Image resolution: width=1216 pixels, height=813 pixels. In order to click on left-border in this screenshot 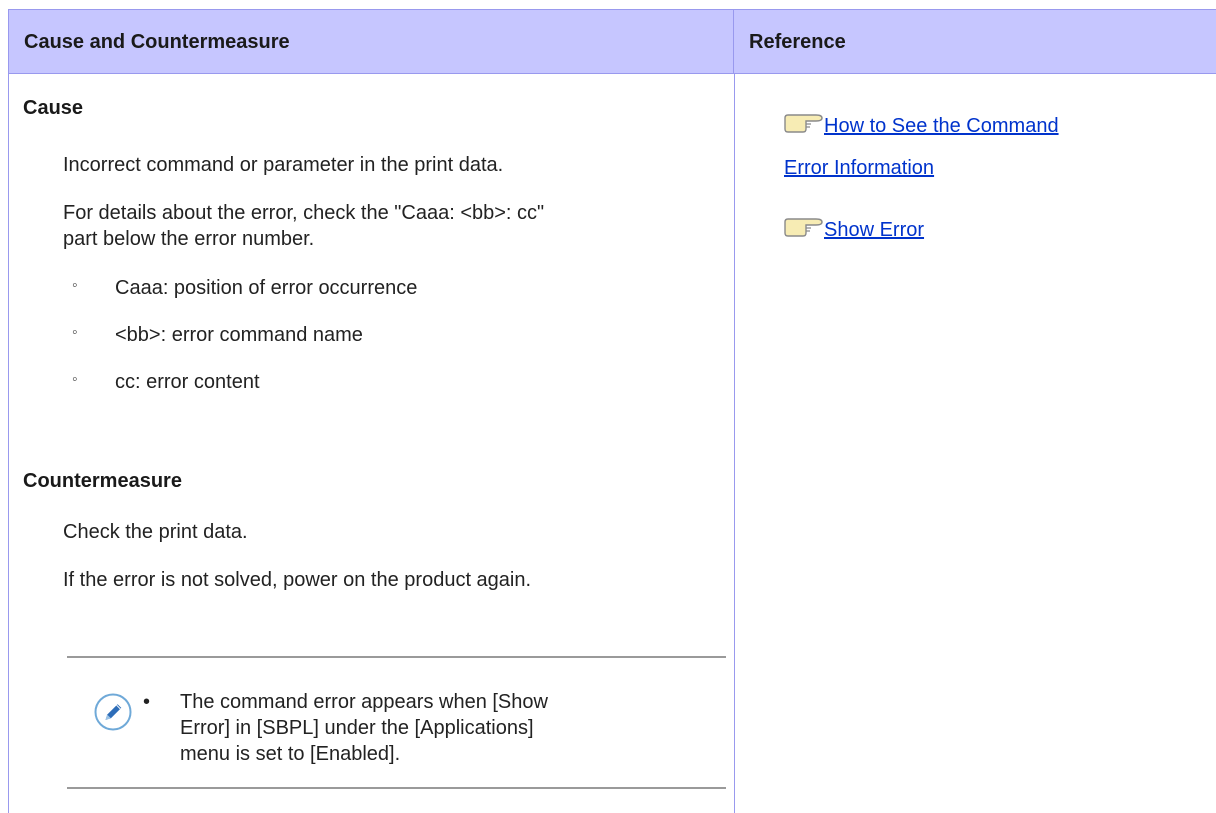, I will do `click(8, 443)`.